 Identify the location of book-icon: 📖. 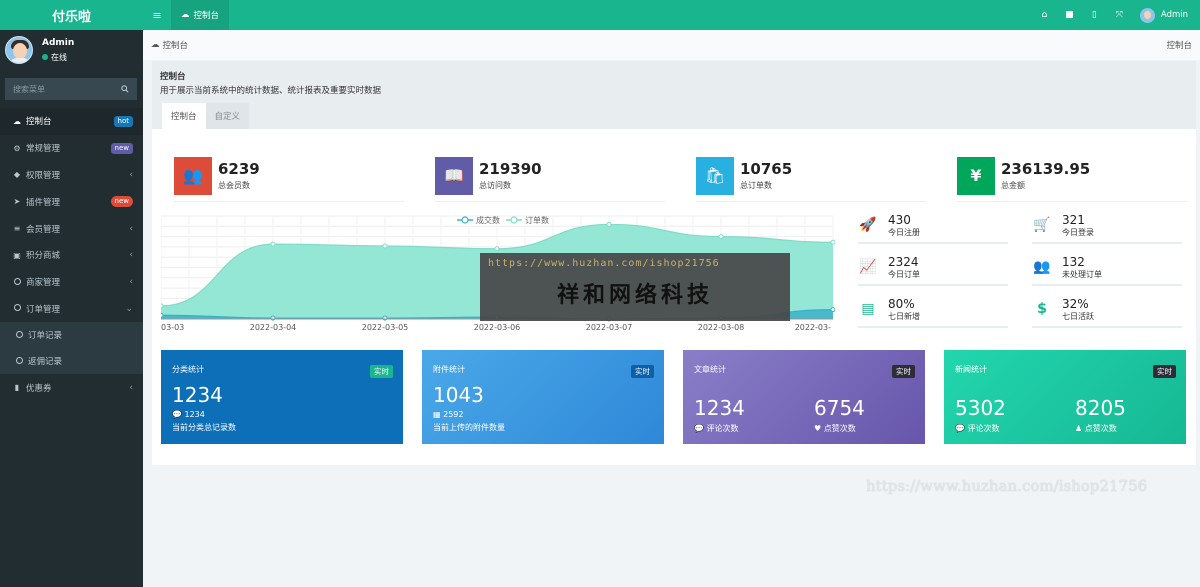
(454, 175).